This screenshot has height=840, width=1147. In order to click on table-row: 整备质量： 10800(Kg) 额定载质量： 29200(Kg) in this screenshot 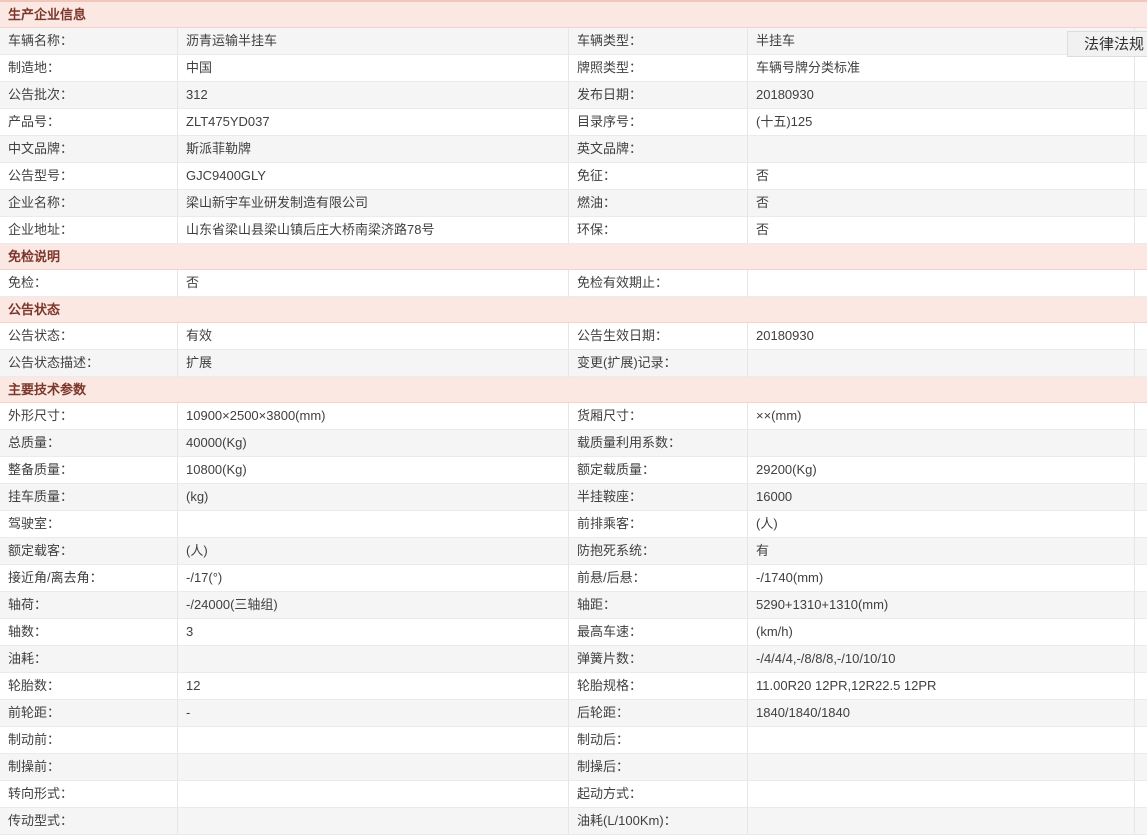, I will do `click(573, 470)`.